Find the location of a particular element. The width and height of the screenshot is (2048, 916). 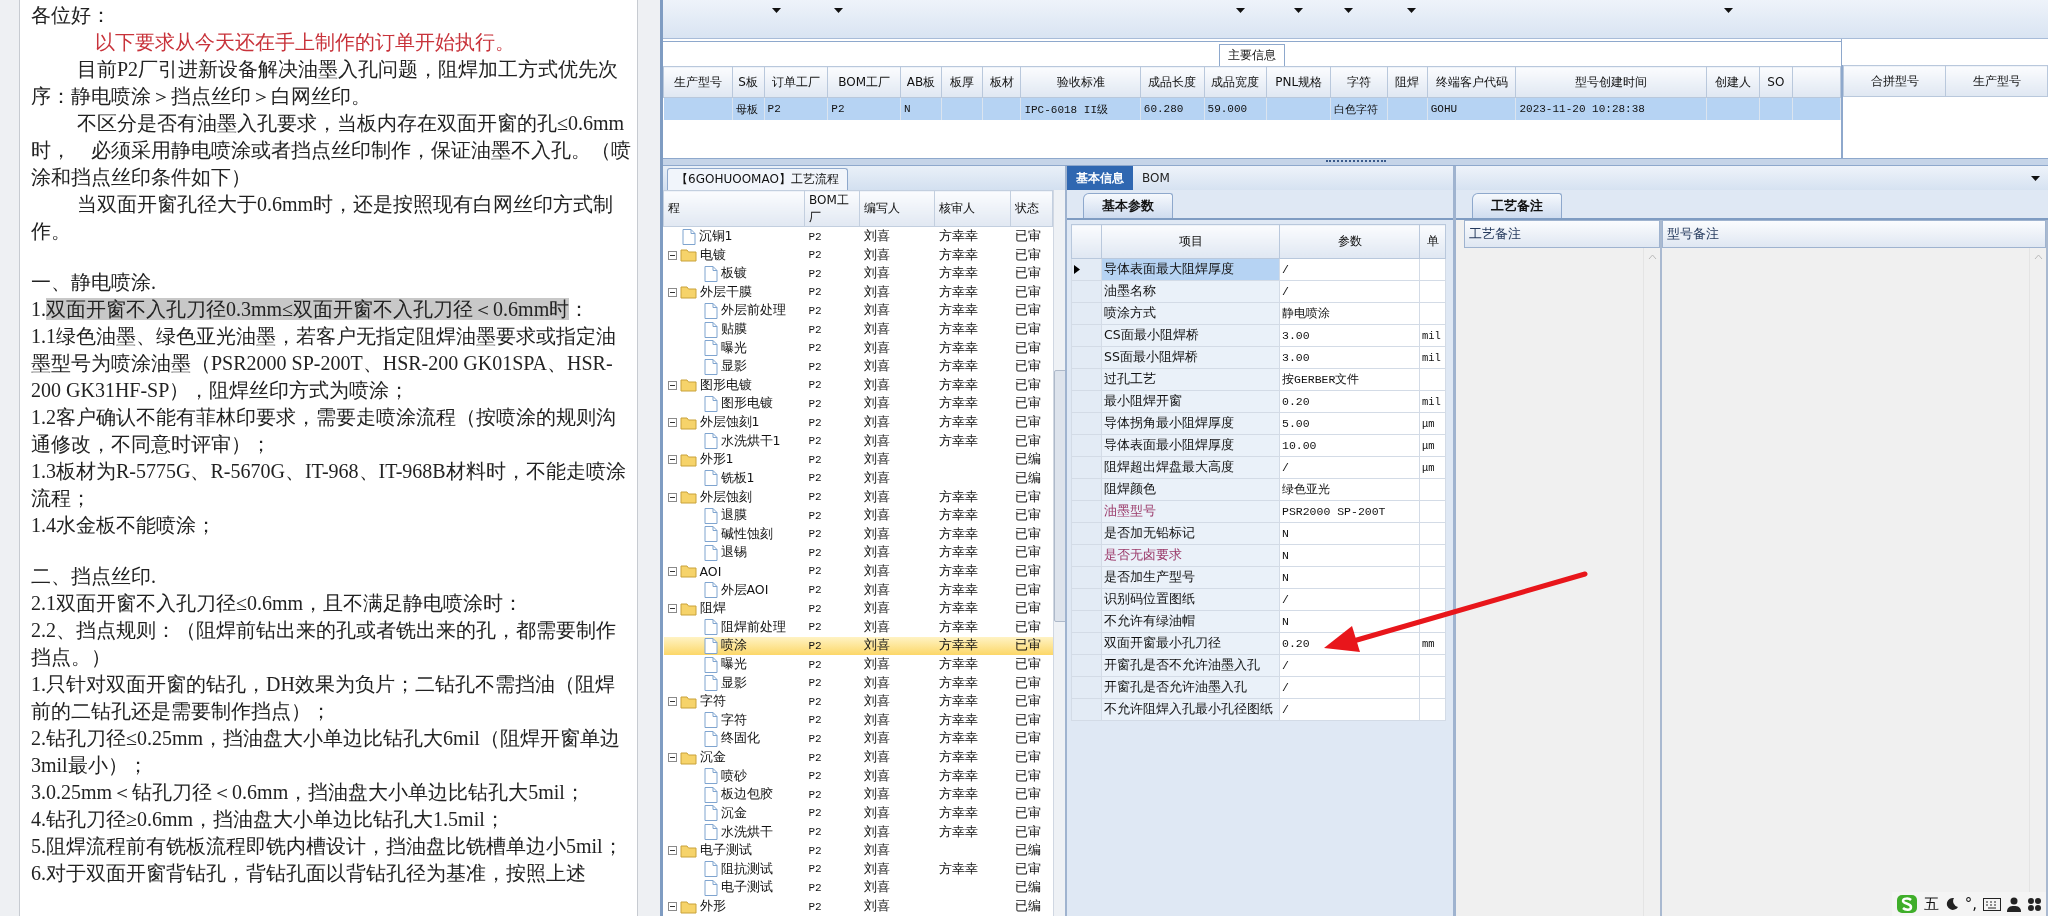

column-header: 终端客户代码 is located at coordinates (1471, 82).